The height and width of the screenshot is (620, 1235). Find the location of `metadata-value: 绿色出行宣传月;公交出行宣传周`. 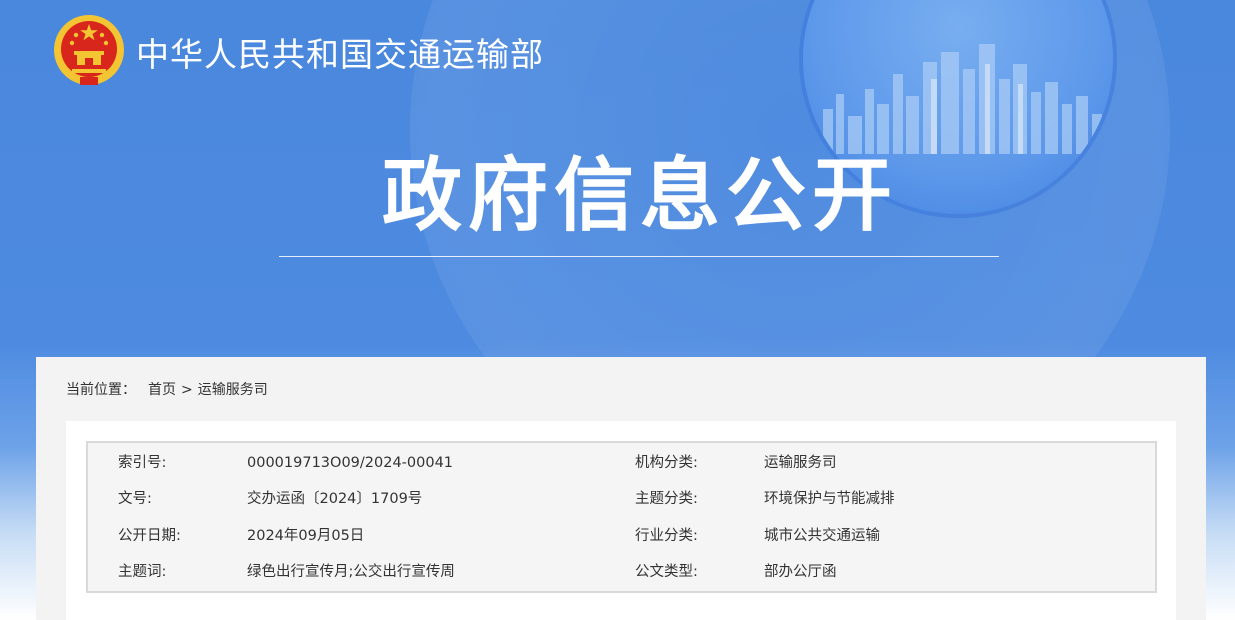

metadata-value: 绿色出行宣传月;公交出行宣传周 is located at coordinates (351, 572).